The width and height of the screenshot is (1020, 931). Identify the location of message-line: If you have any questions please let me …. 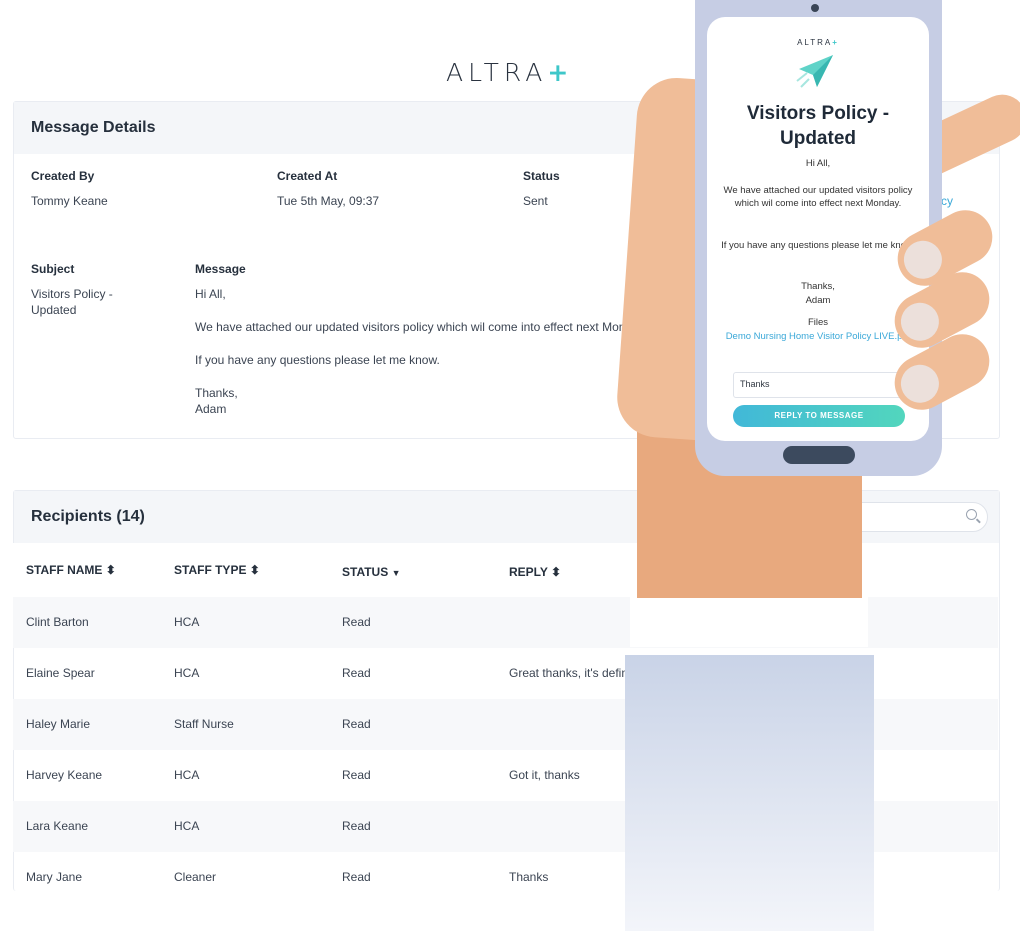
(317, 360).